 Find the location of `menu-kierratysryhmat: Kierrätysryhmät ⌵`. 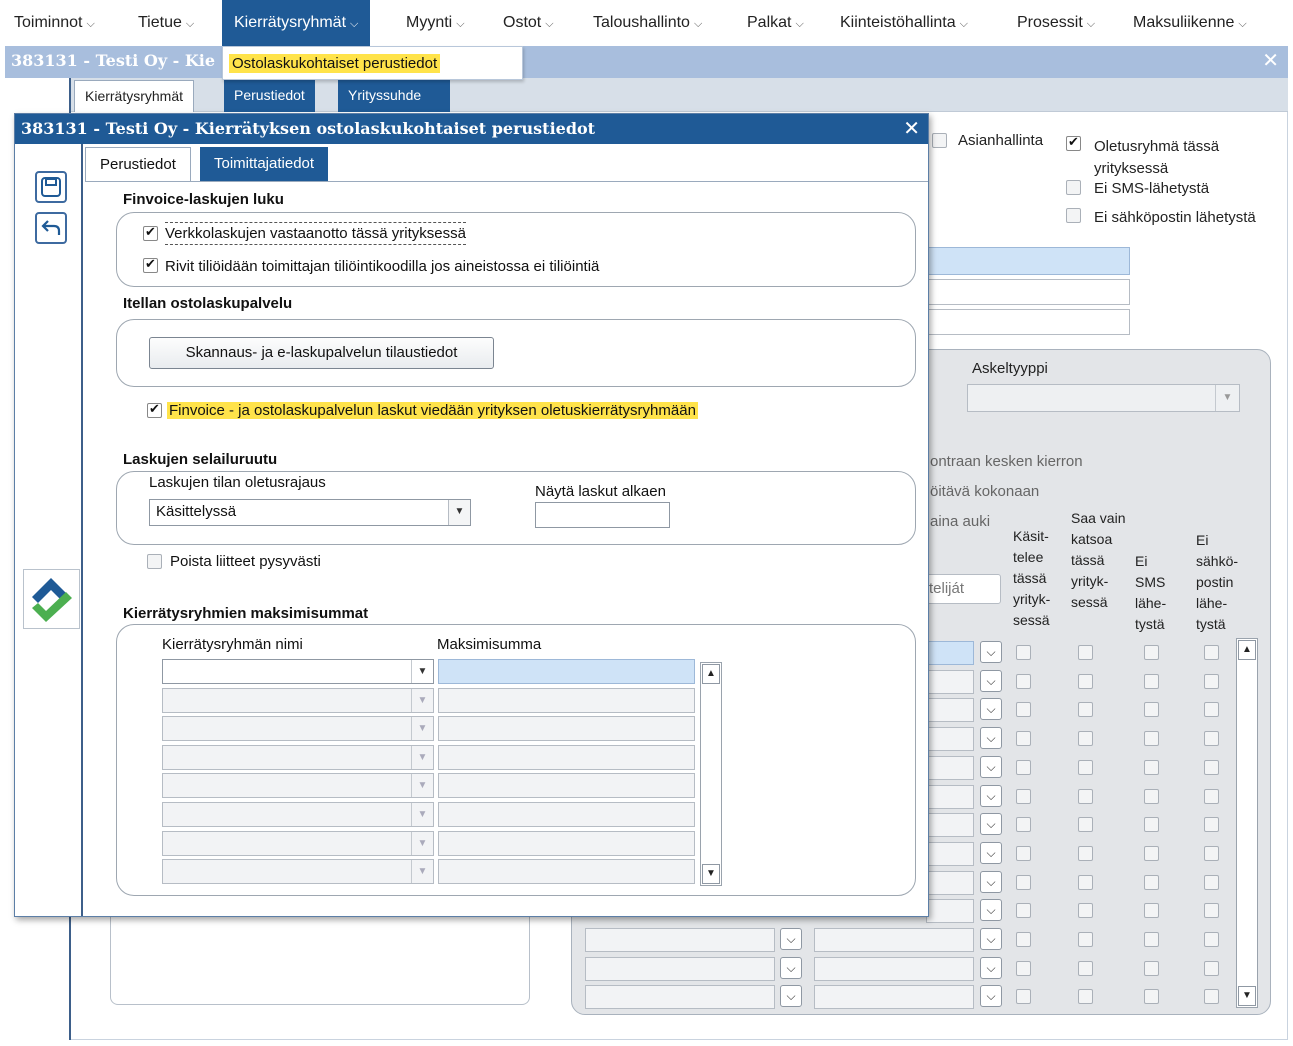

menu-kierratysryhmat: Kierrätysryhmät ⌵ is located at coordinates (296, 23).